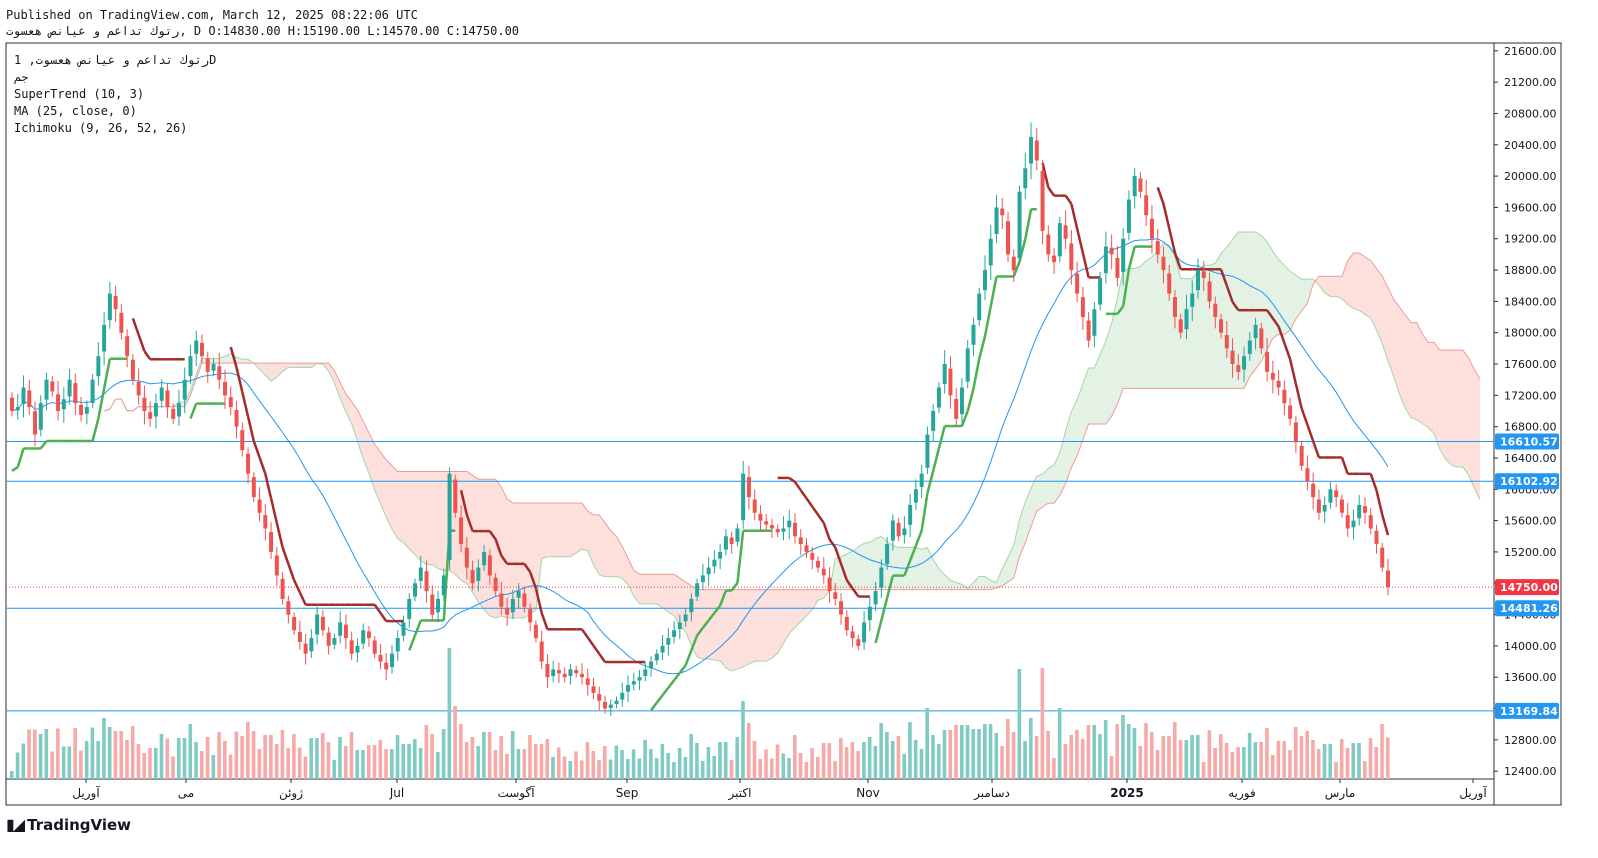  What do you see at coordinates (1530, 82) in the screenshot?
I see `y-tick-label: 21200.00` at bounding box center [1530, 82].